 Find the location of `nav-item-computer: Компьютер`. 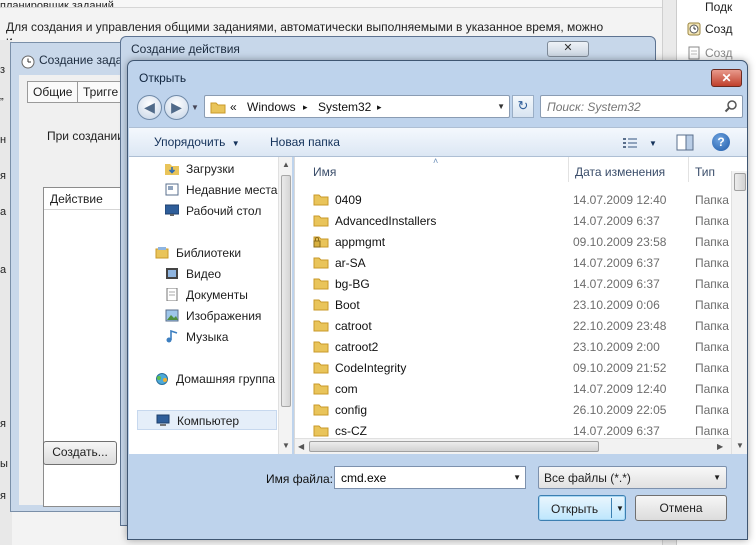

nav-item-computer: Компьютер is located at coordinates (207, 420).